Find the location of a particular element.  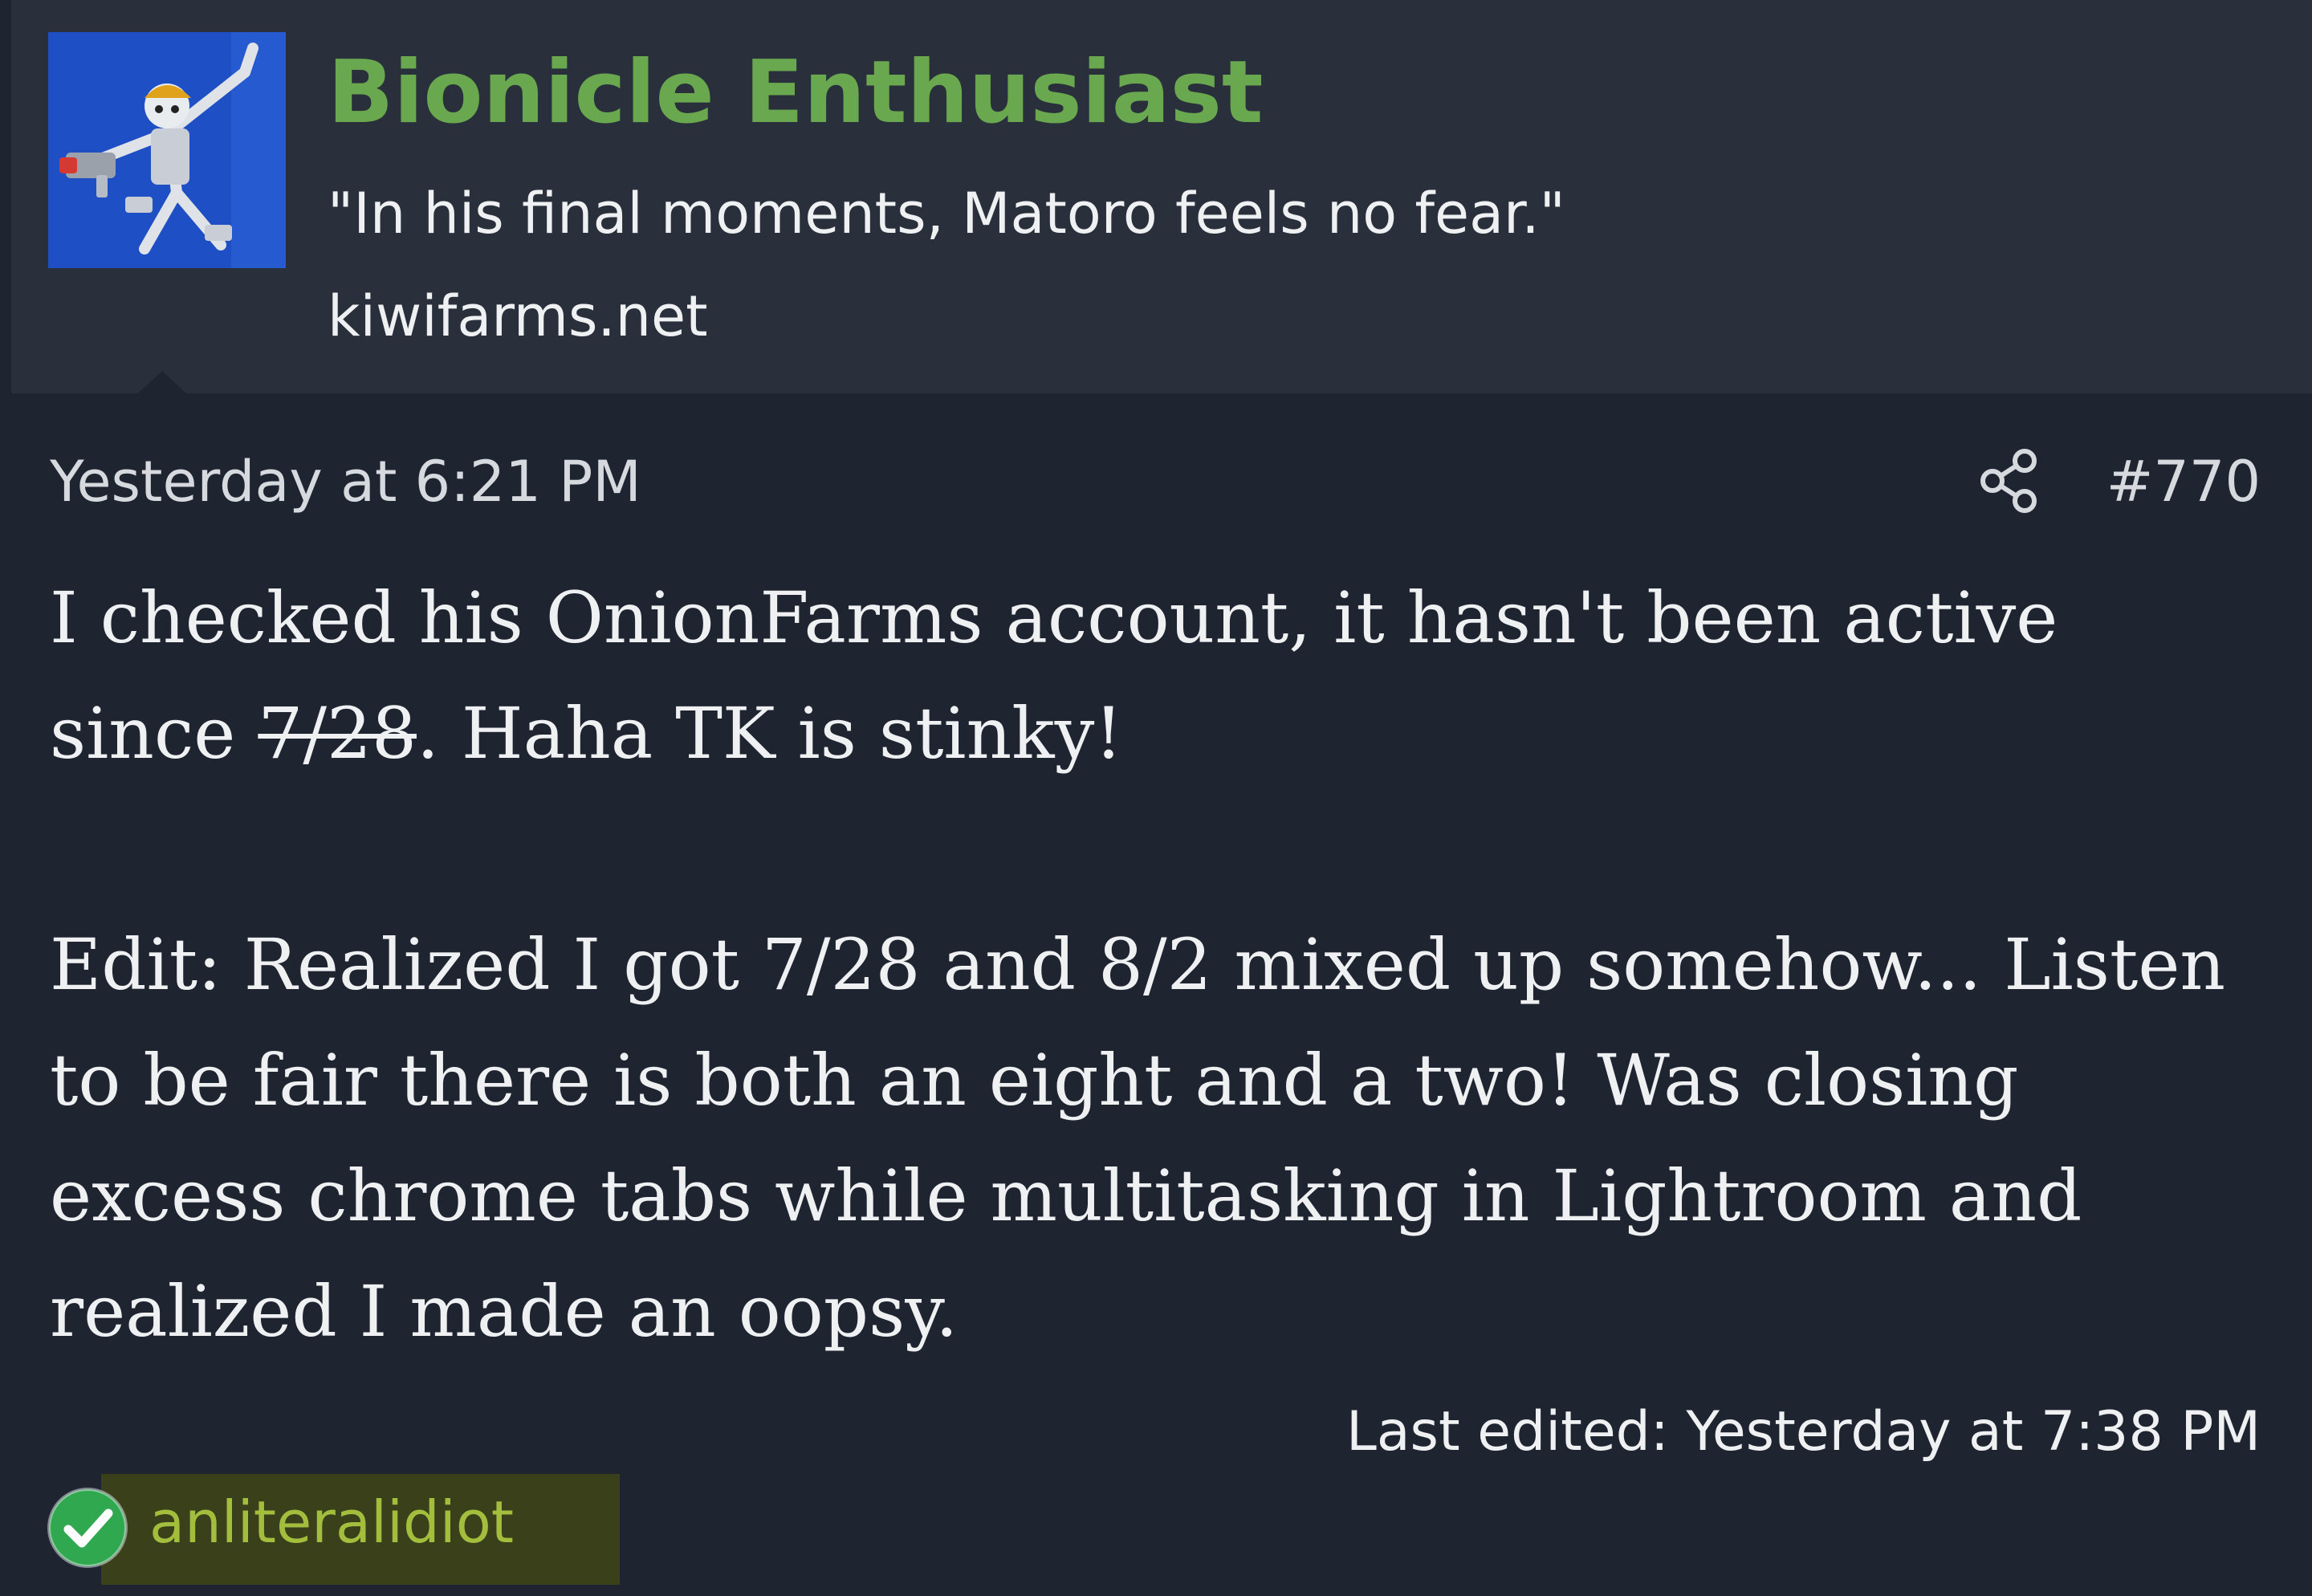

share-icon is located at coordinates (2010, 481).